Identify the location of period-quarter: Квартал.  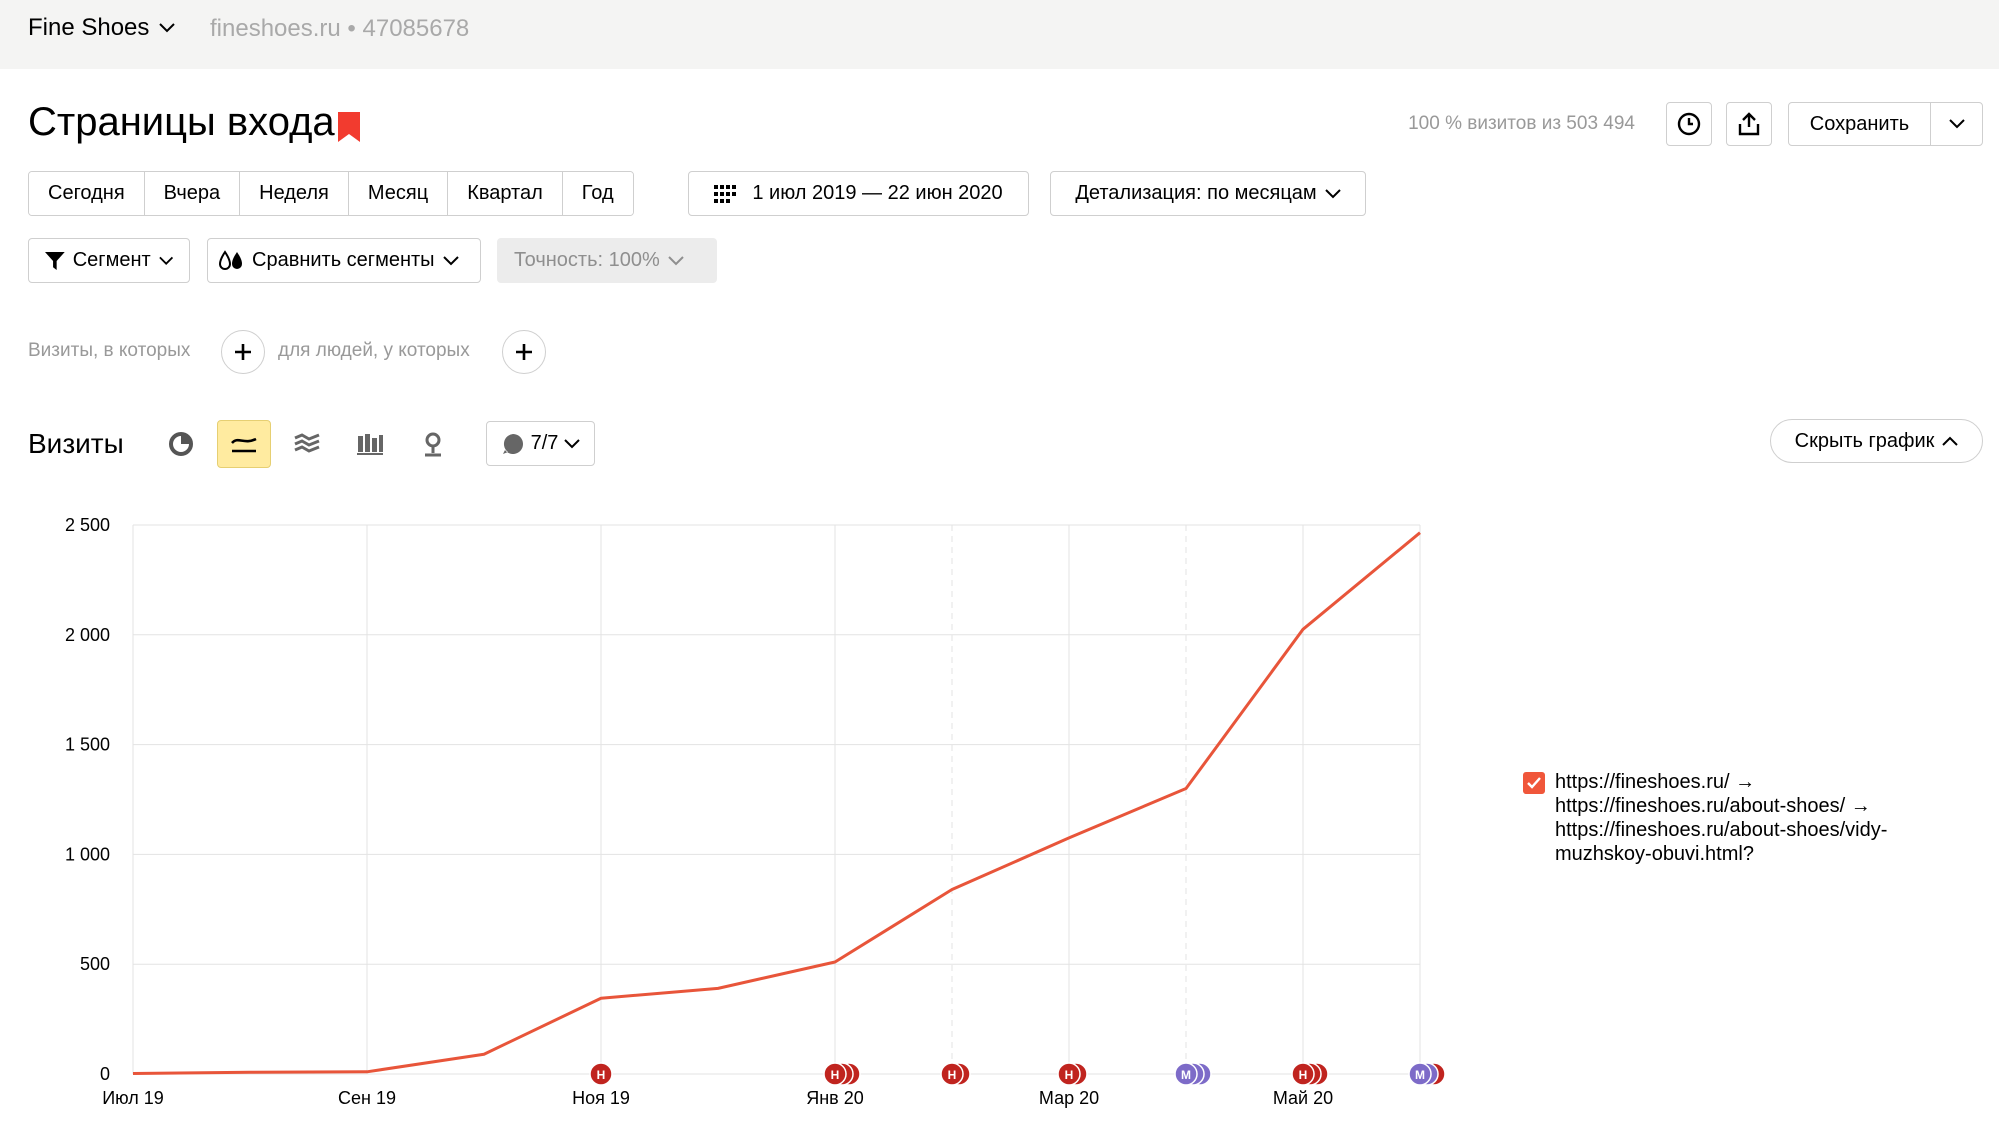
(505, 193).